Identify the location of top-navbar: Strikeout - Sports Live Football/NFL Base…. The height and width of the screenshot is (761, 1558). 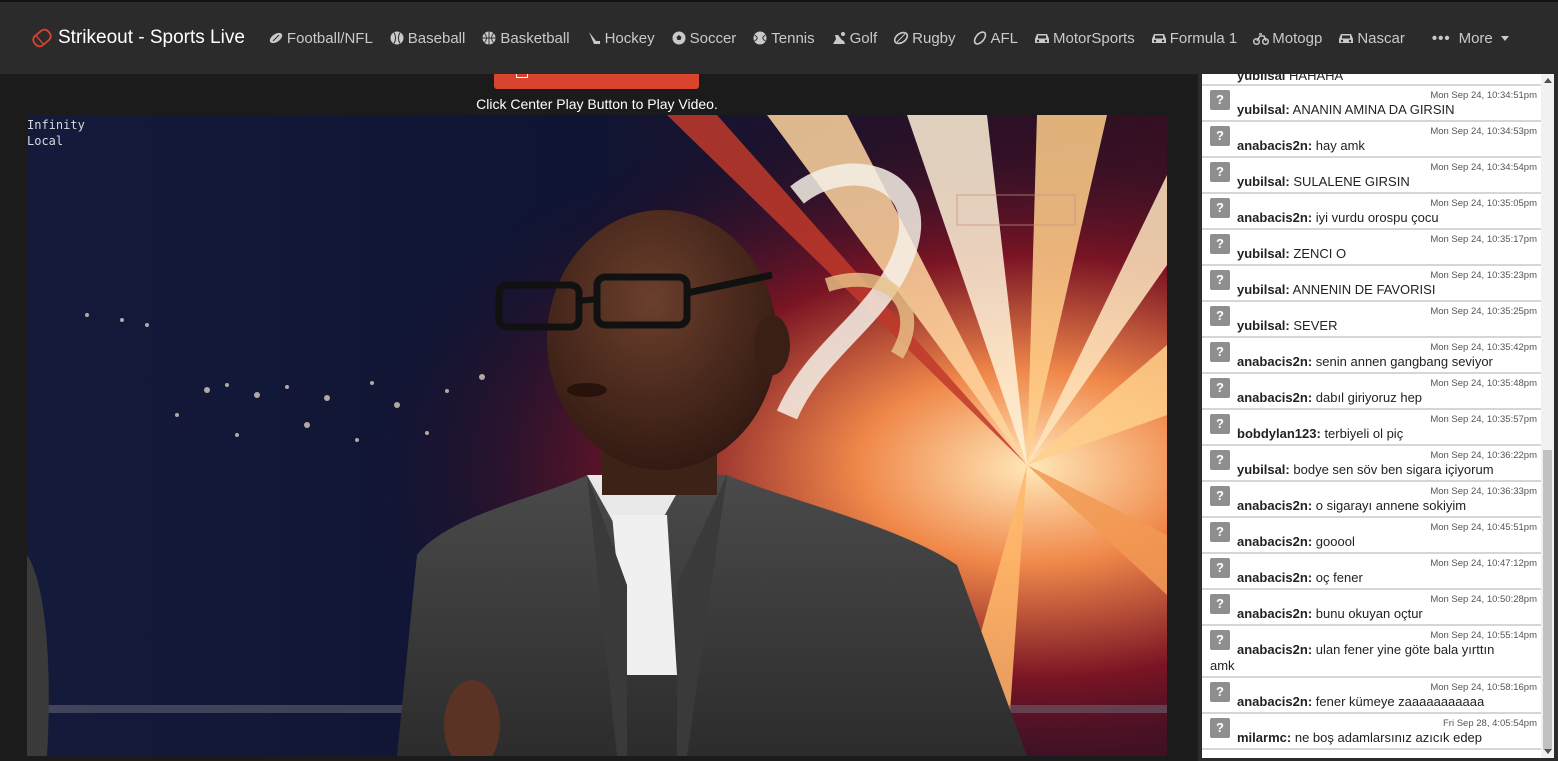
(779, 37).